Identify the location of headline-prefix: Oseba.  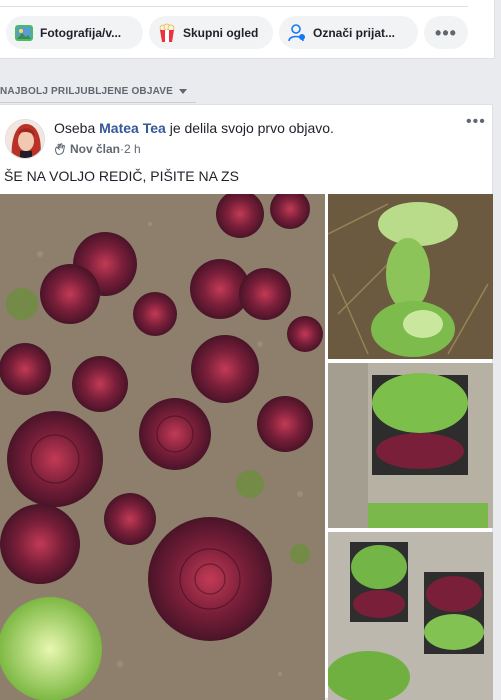
(77, 128).